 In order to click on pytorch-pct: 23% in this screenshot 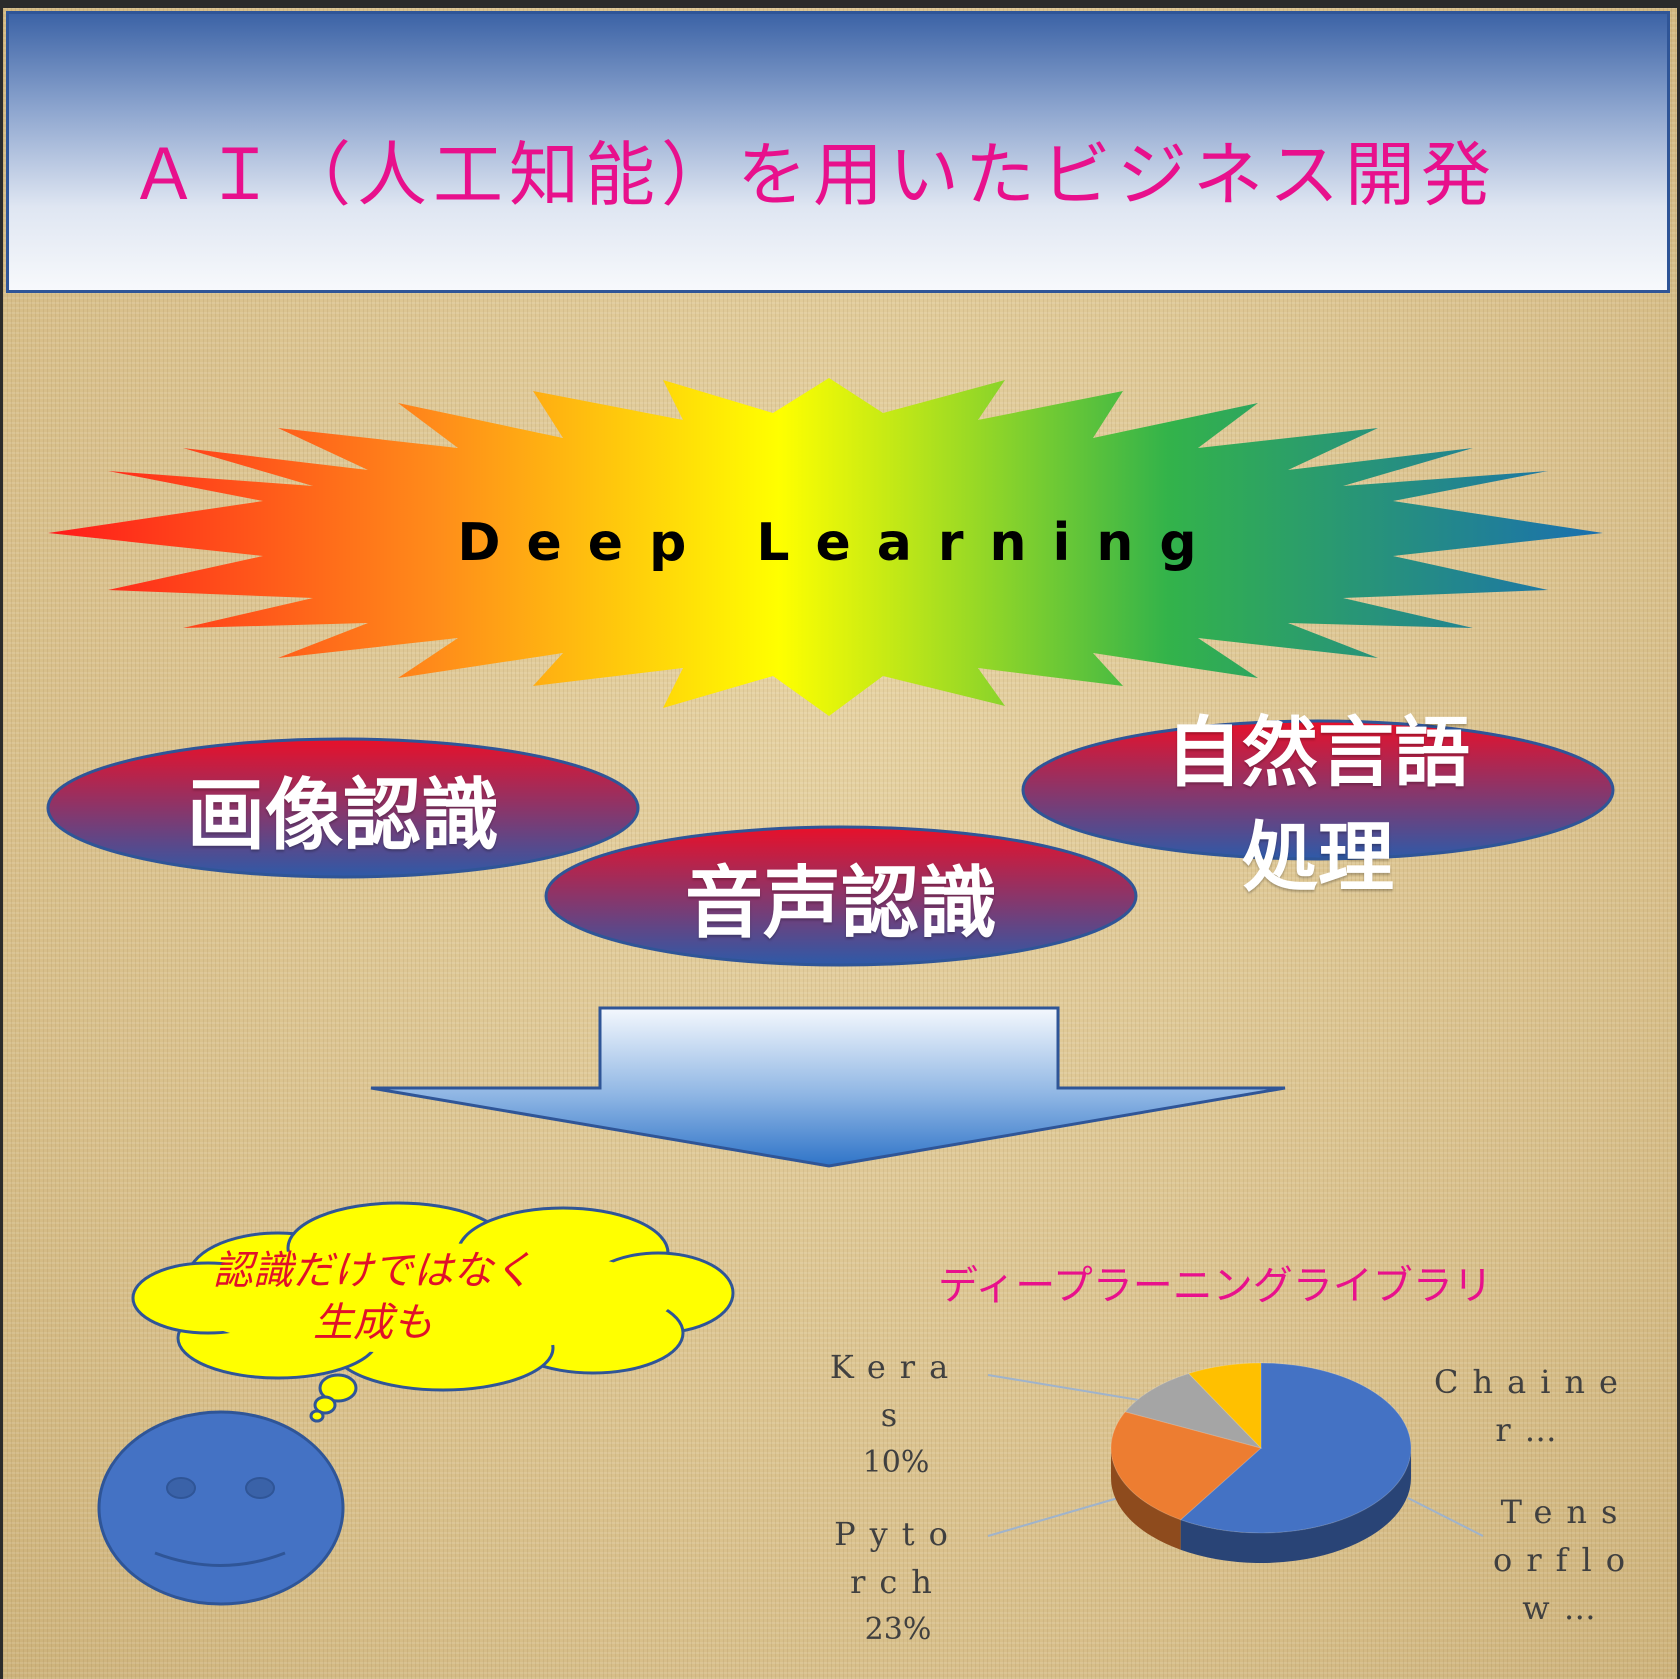, I will do `click(898, 1629)`.